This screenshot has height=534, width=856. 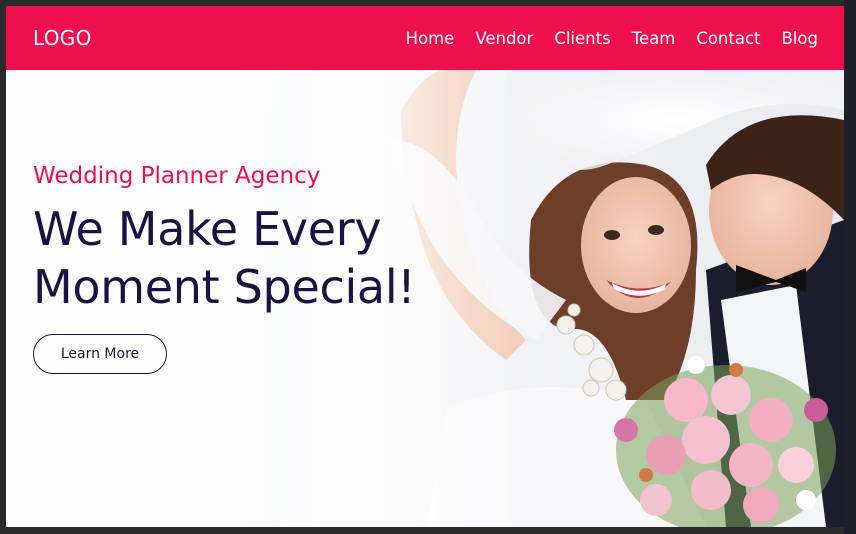 What do you see at coordinates (582, 38) in the screenshot?
I see `nav-item-clients: Clients` at bounding box center [582, 38].